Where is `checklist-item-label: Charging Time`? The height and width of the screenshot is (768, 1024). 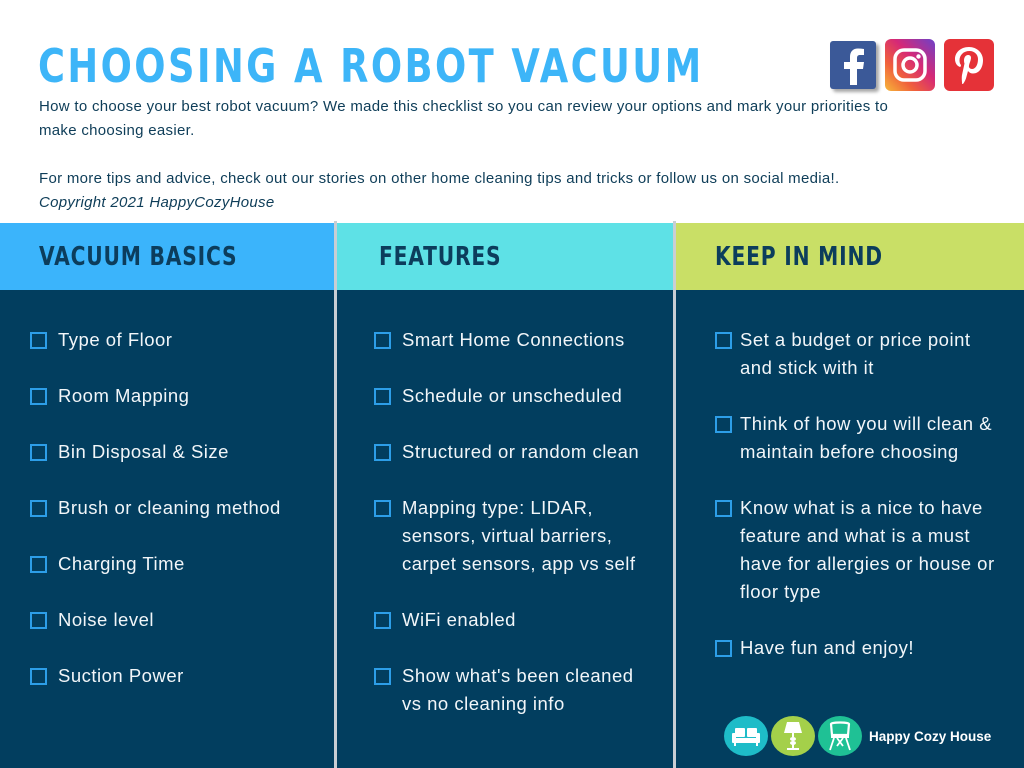 checklist-item-label: Charging Time is located at coordinates (121, 563).